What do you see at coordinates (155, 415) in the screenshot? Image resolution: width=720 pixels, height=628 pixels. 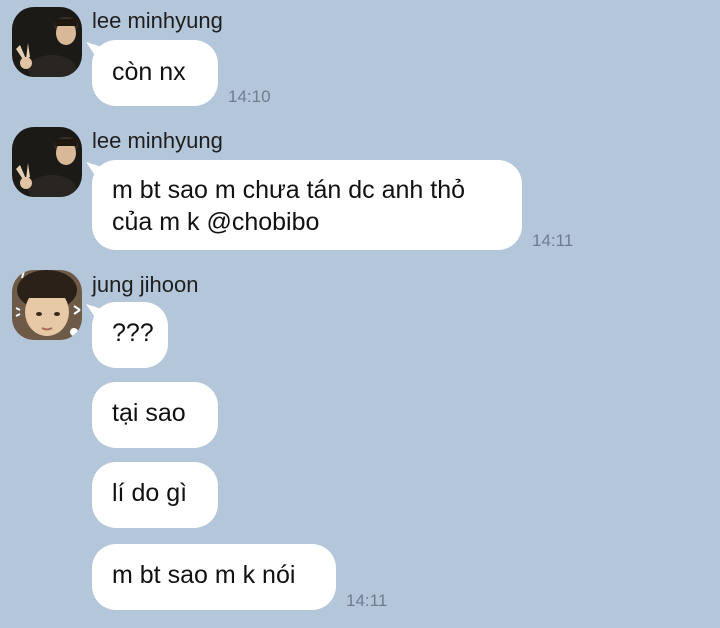 I see `message-bubble: tại sao` at bounding box center [155, 415].